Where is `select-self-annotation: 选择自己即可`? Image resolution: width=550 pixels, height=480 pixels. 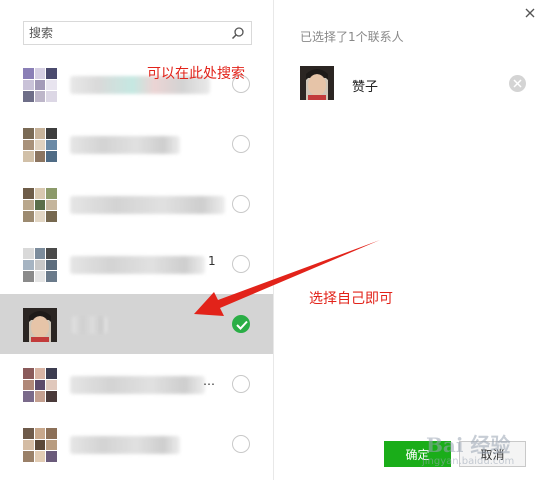
select-self-annotation: 选择自己即可 is located at coordinates (351, 299).